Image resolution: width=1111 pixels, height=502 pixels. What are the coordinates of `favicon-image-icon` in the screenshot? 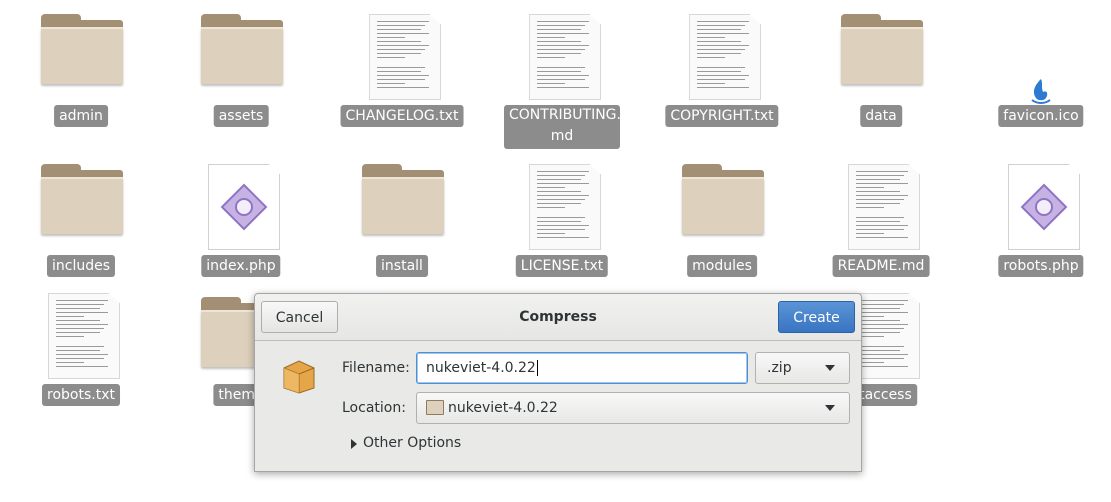 It's located at (1041, 59).